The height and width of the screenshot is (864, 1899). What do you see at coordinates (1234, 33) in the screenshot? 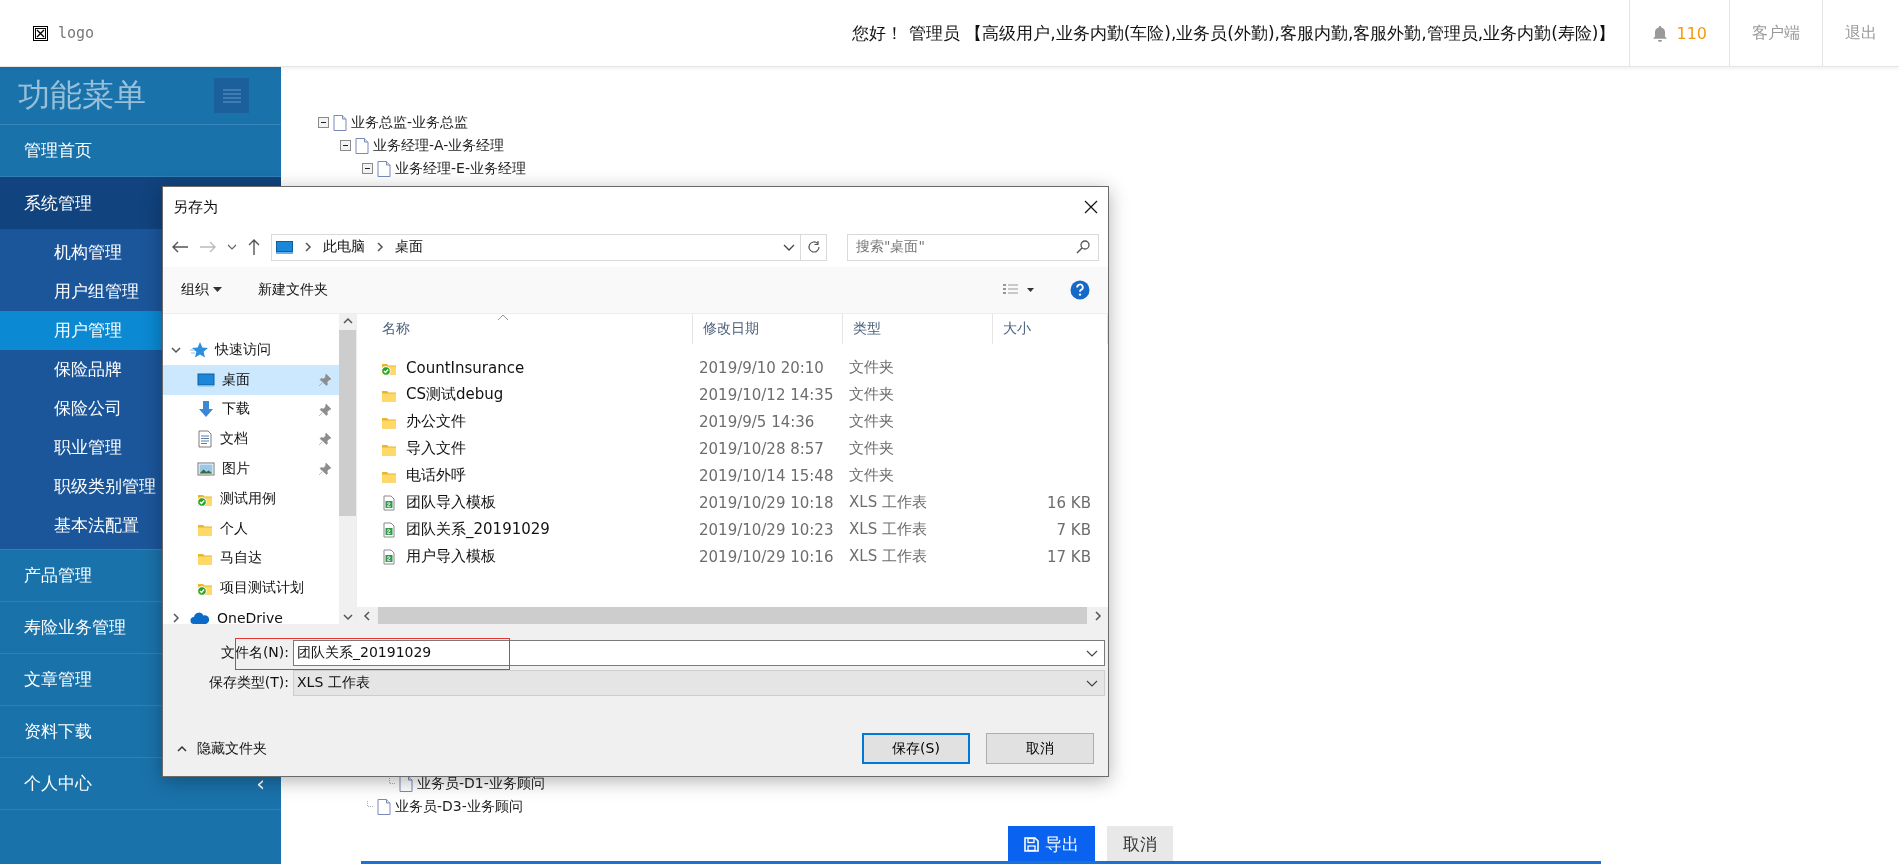
I see `greeting-text: 您好！ 管理员 【高级用户,业务内勤(车险),业务员(外勤),客服内勤,客服外勤,管理员,业务内勤(寿险)】` at bounding box center [1234, 33].